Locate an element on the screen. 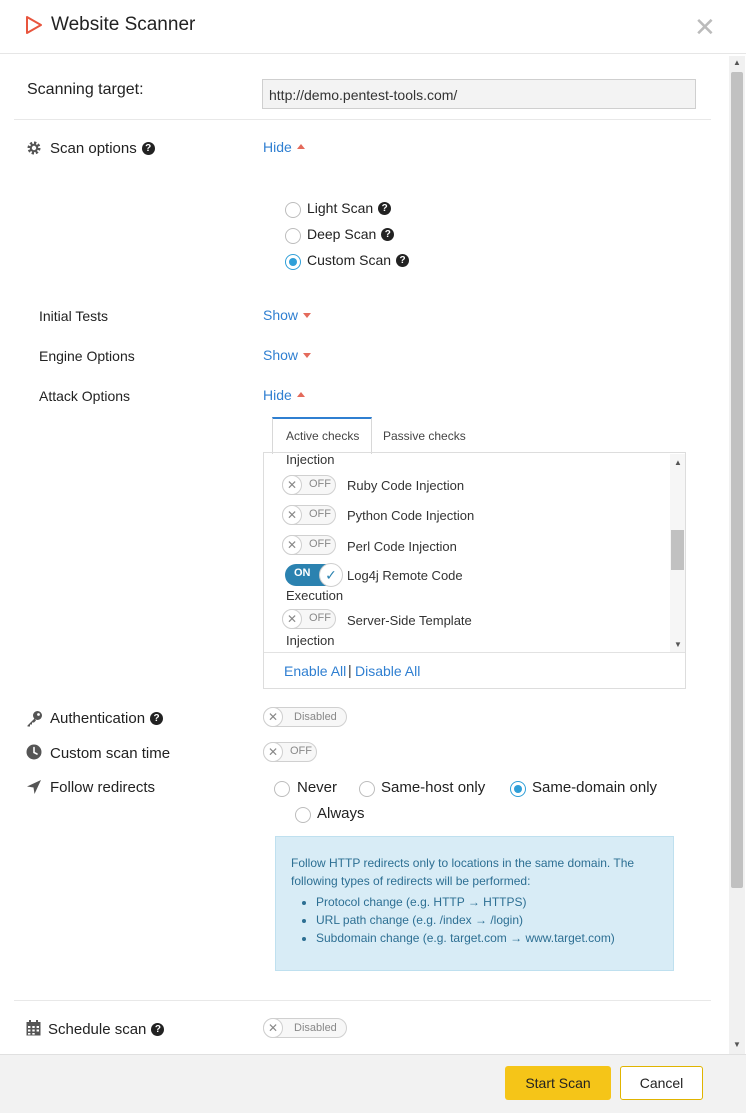 The image size is (746, 1113). custom-scan-time-toggle: ✕ OFF is located at coordinates (290, 752).